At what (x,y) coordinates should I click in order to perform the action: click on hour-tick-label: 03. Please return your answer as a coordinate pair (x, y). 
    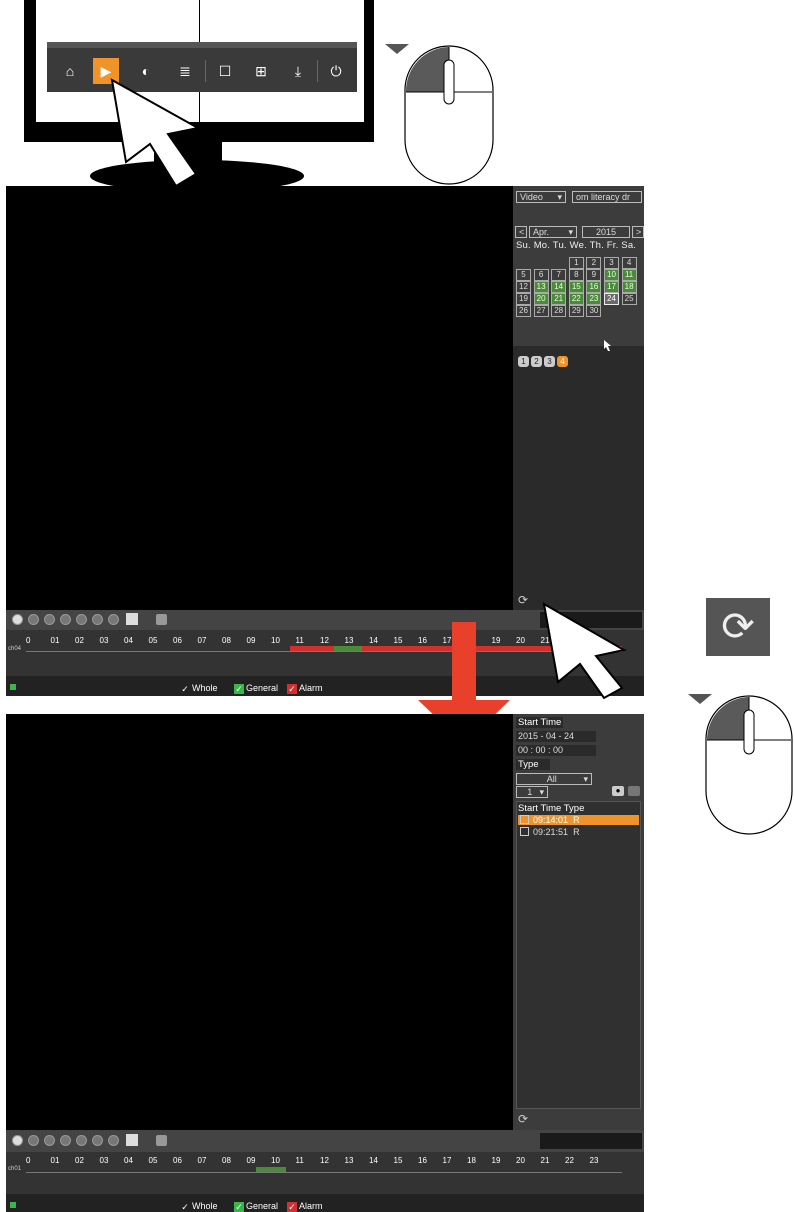
    Looking at the image, I should click on (104, 640).